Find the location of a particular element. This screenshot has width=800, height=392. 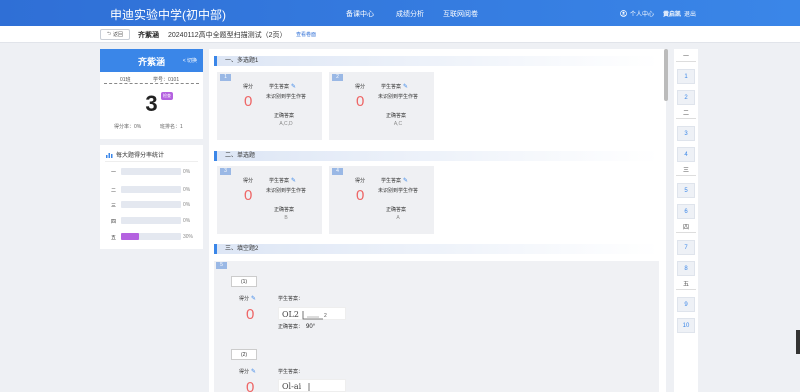

question-number: 3 is located at coordinates (225, 171).